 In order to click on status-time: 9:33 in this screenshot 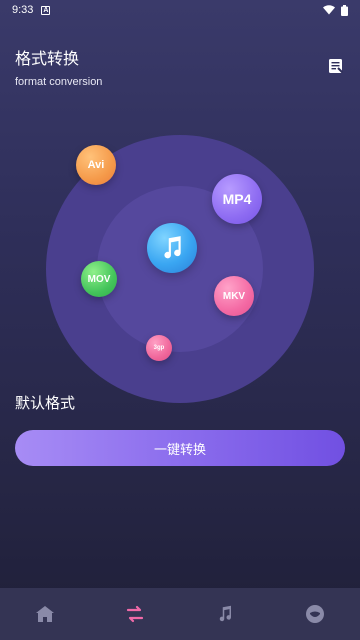, I will do `click(23, 10)`.